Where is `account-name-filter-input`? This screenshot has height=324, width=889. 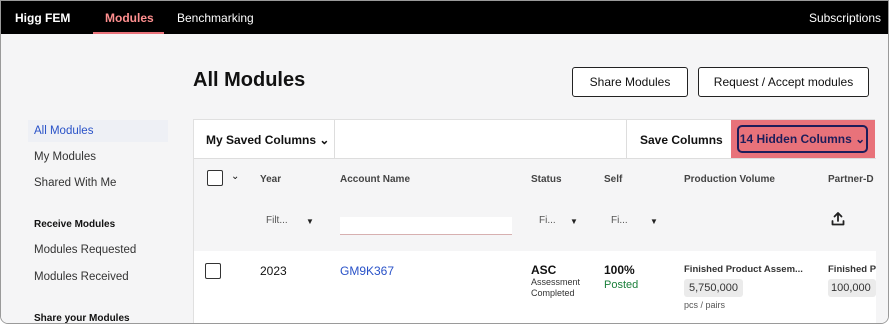 account-name-filter-input is located at coordinates (426, 226).